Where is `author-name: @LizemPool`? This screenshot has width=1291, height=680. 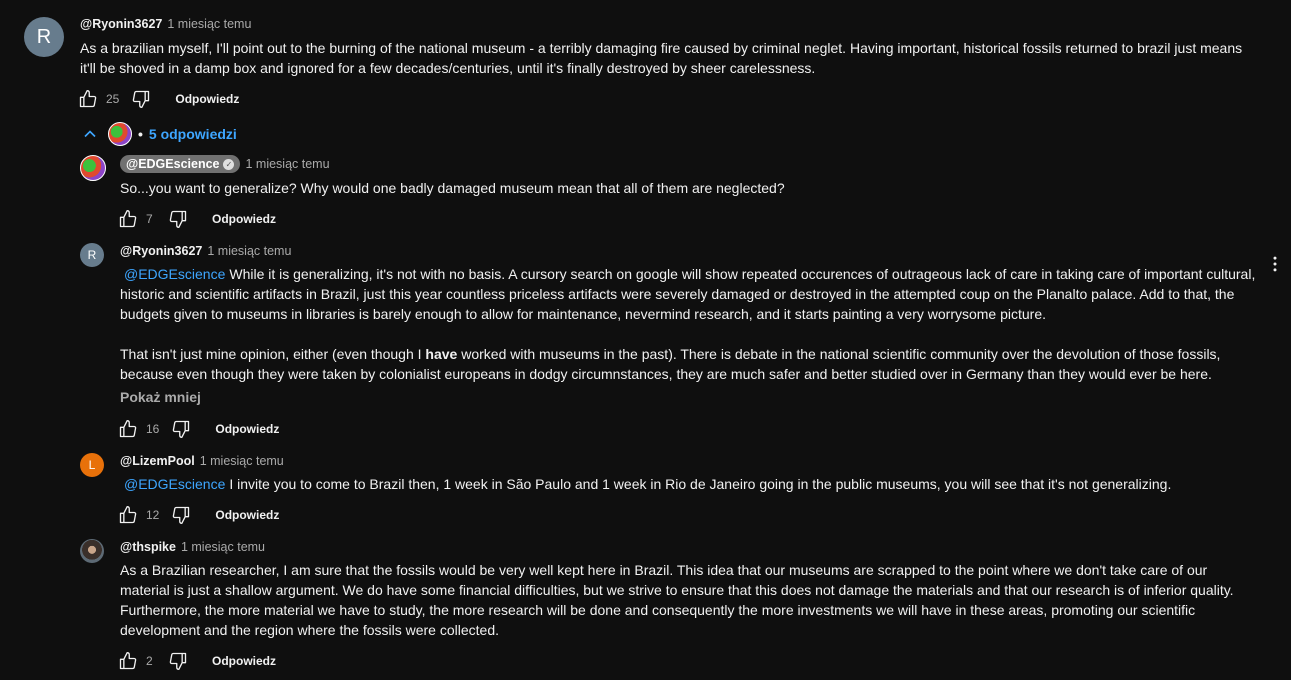
author-name: @LizemPool is located at coordinates (157, 461).